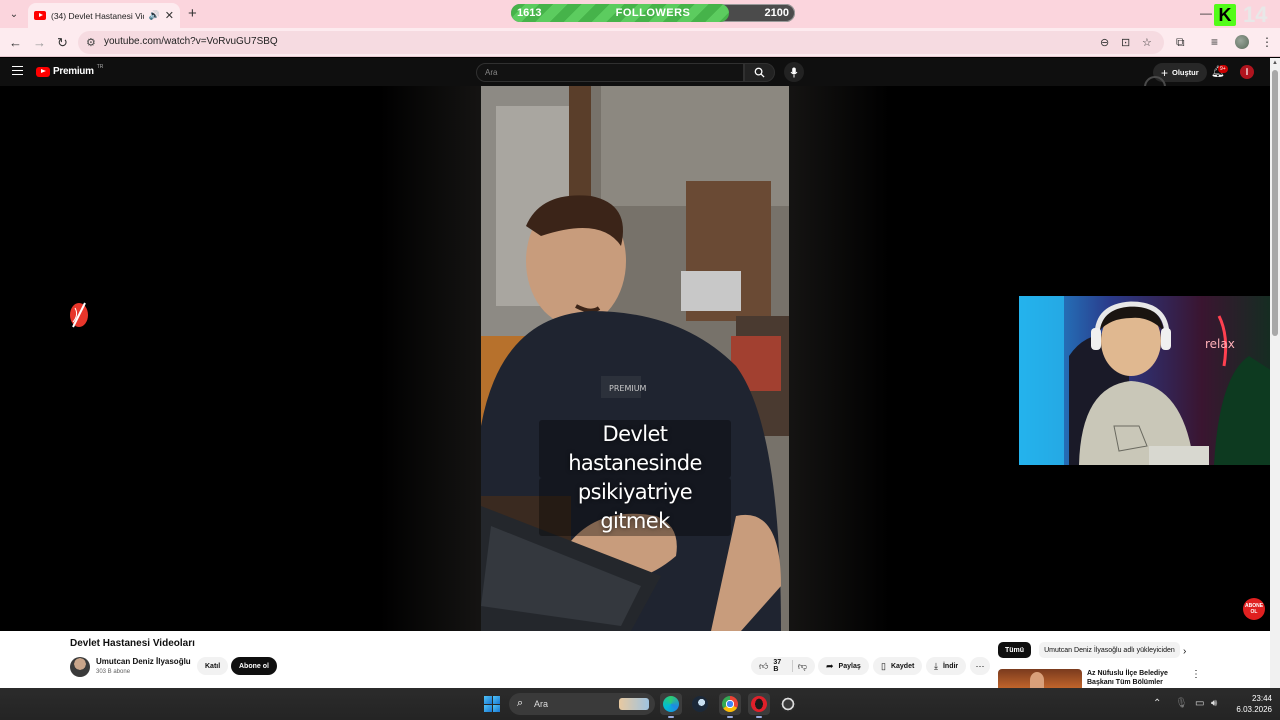 This screenshot has height=720, width=1280. What do you see at coordinates (730, 705) in the screenshot?
I see `chrome-app-icon` at bounding box center [730, 705].